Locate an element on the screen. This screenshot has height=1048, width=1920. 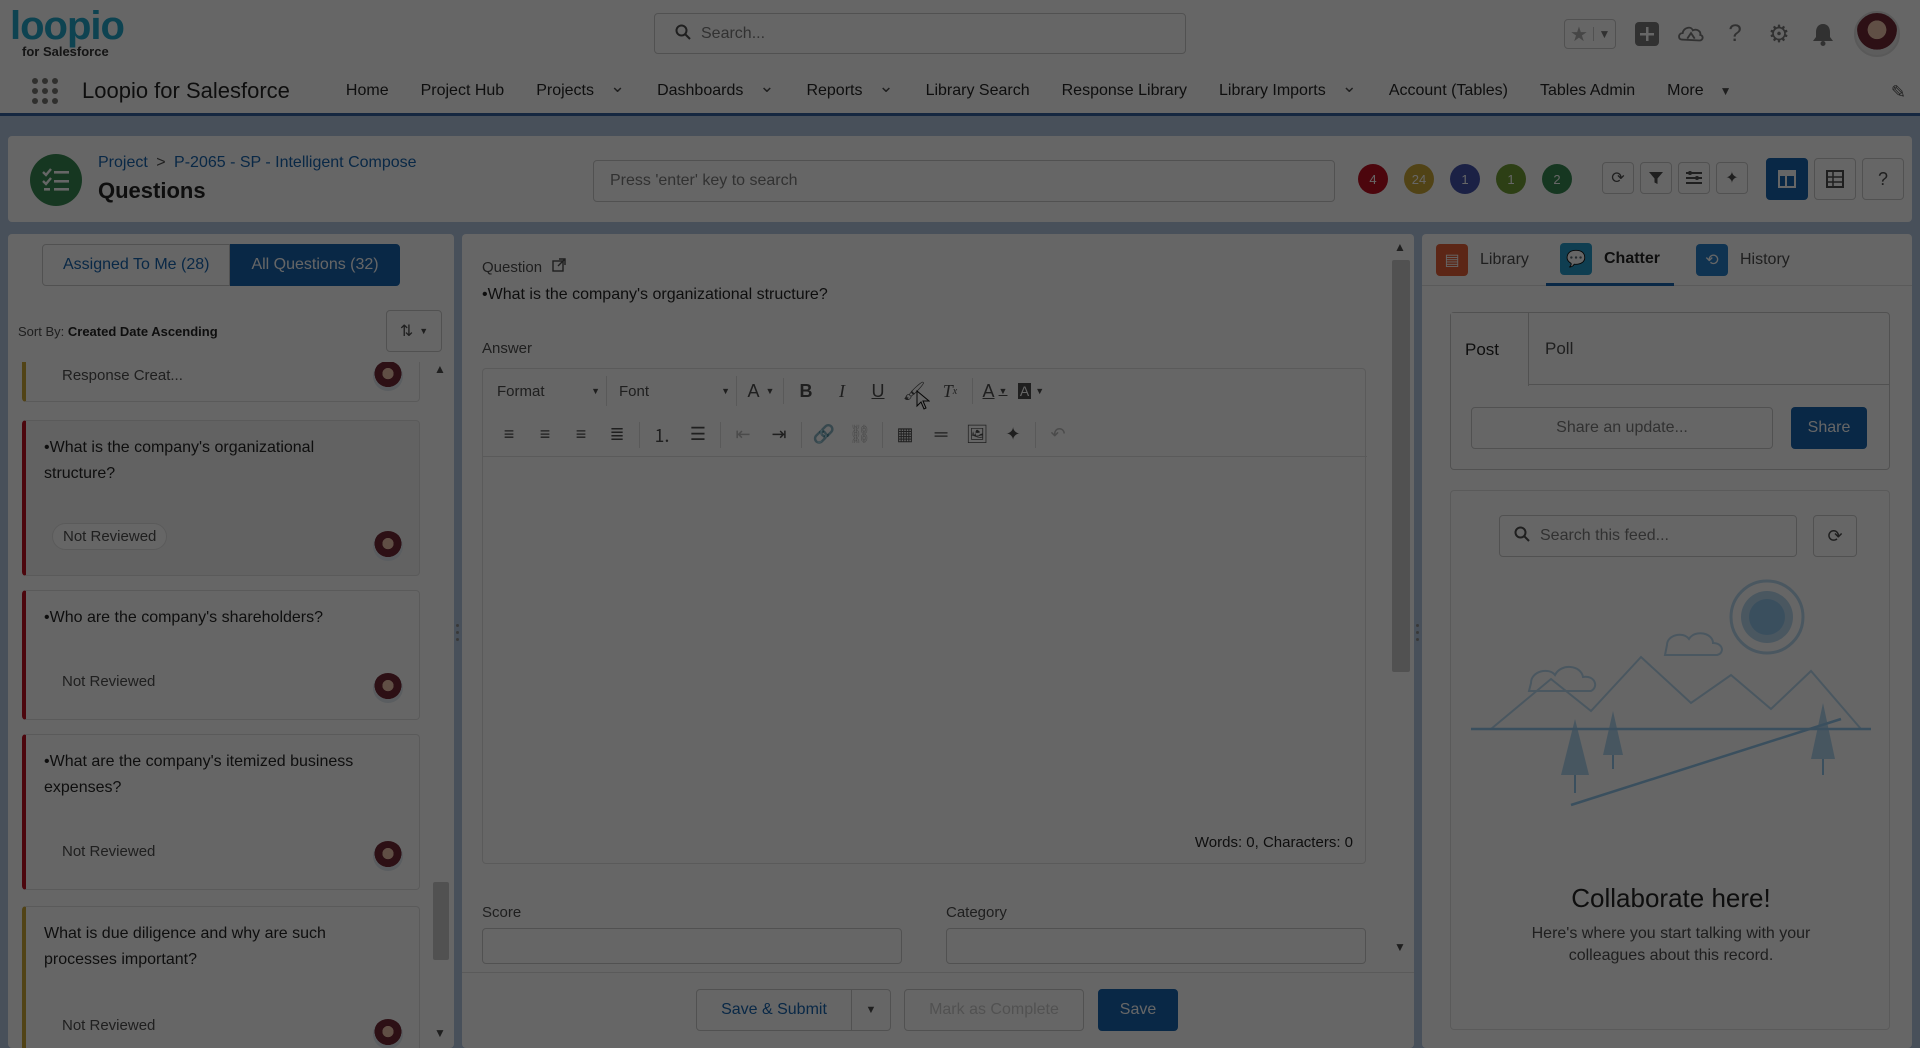
bell-icon is located at coordinates (1823, 34).